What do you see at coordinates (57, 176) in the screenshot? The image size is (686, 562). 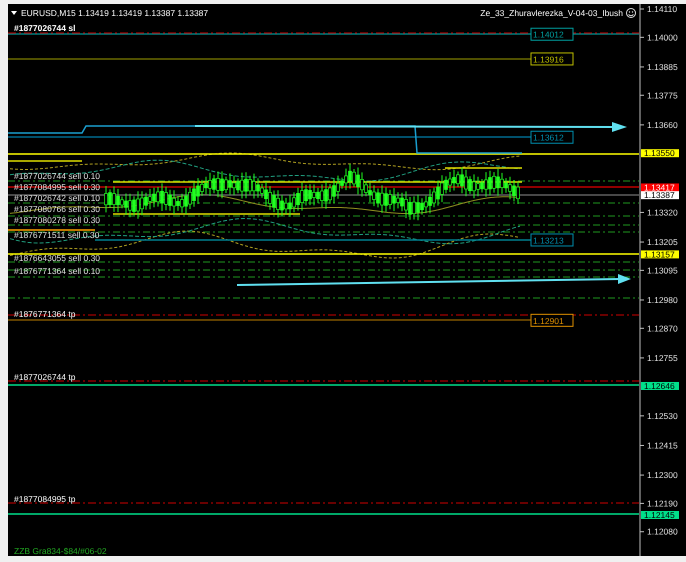 I see `order-label: #1877026744 sell 0.10` at bounding box center [57, 176].